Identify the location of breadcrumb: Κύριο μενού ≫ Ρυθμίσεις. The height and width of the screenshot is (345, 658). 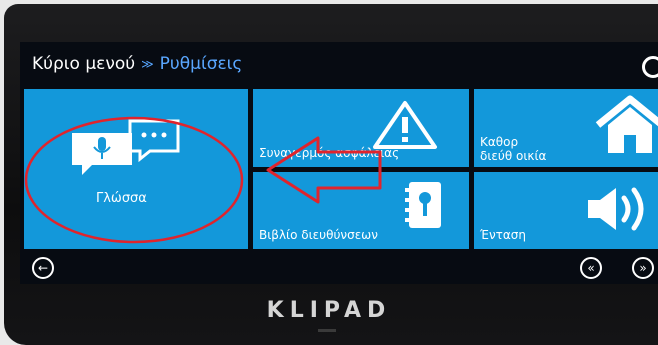
(339, 64).